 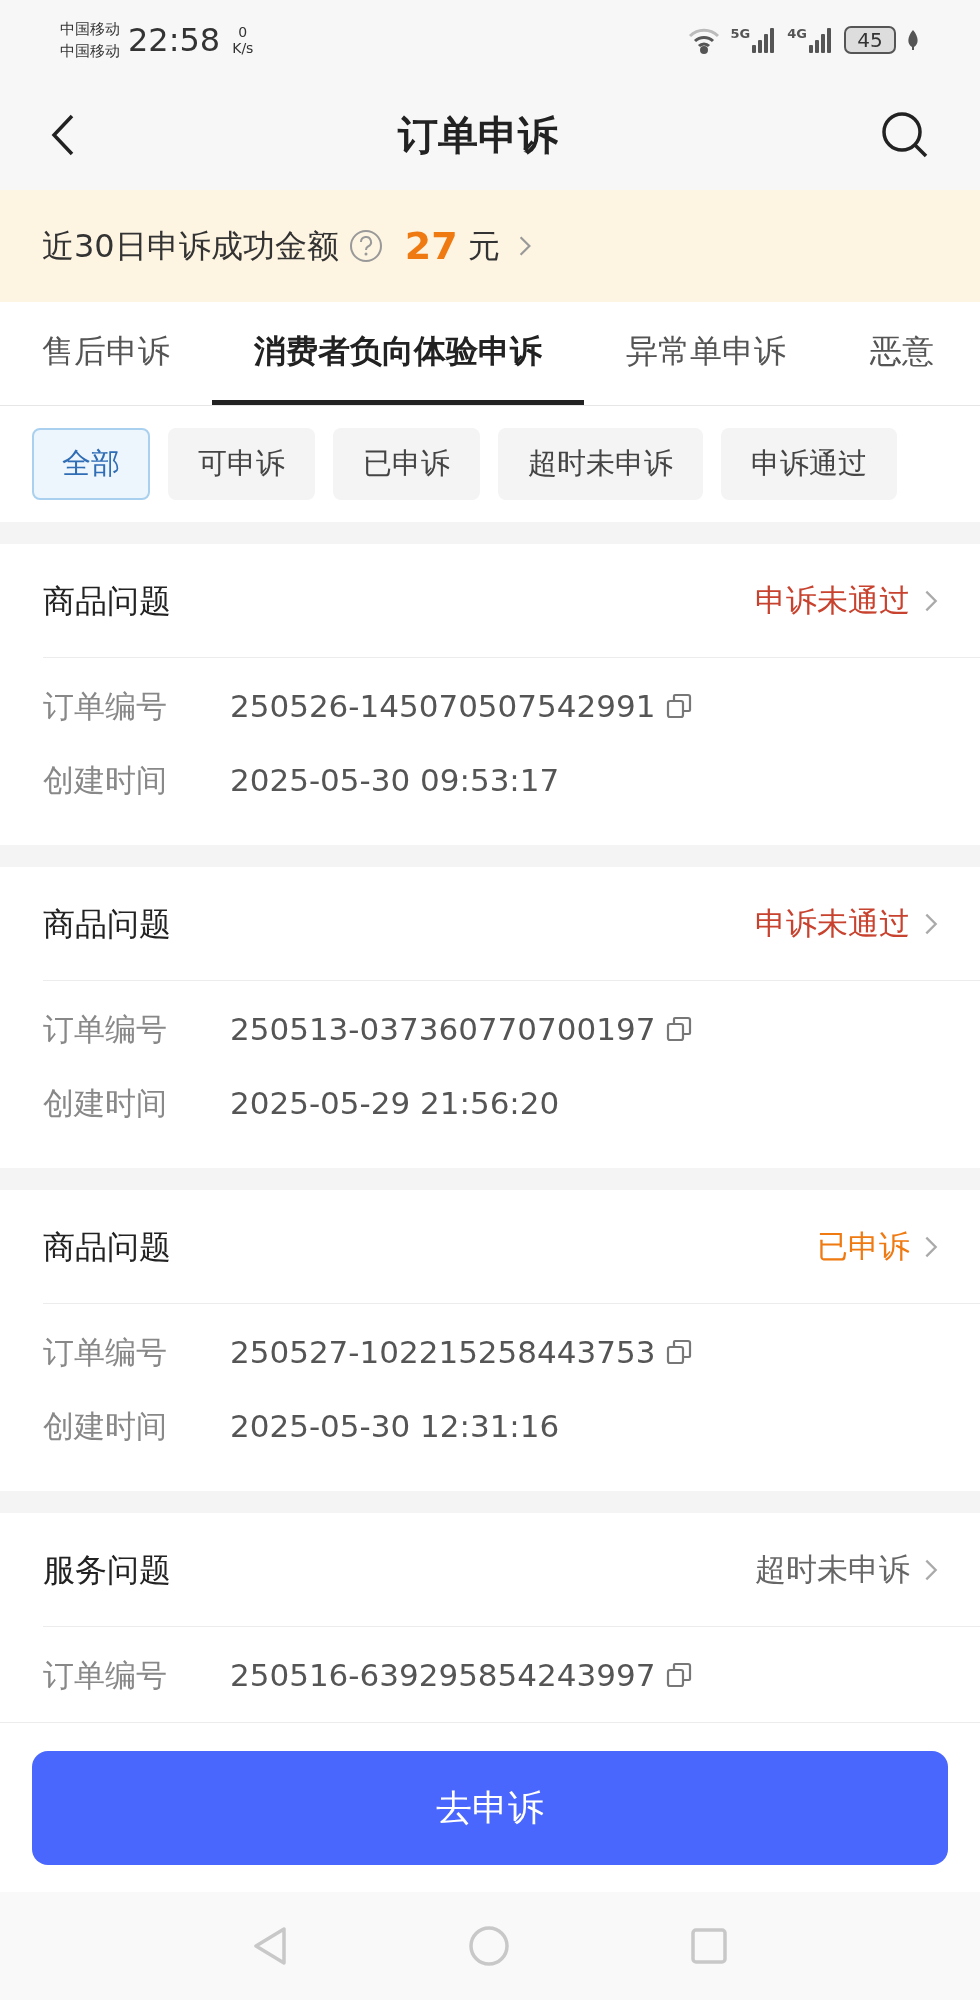 I want to click on filter-chip: 全部, so click(x=91, y=464).